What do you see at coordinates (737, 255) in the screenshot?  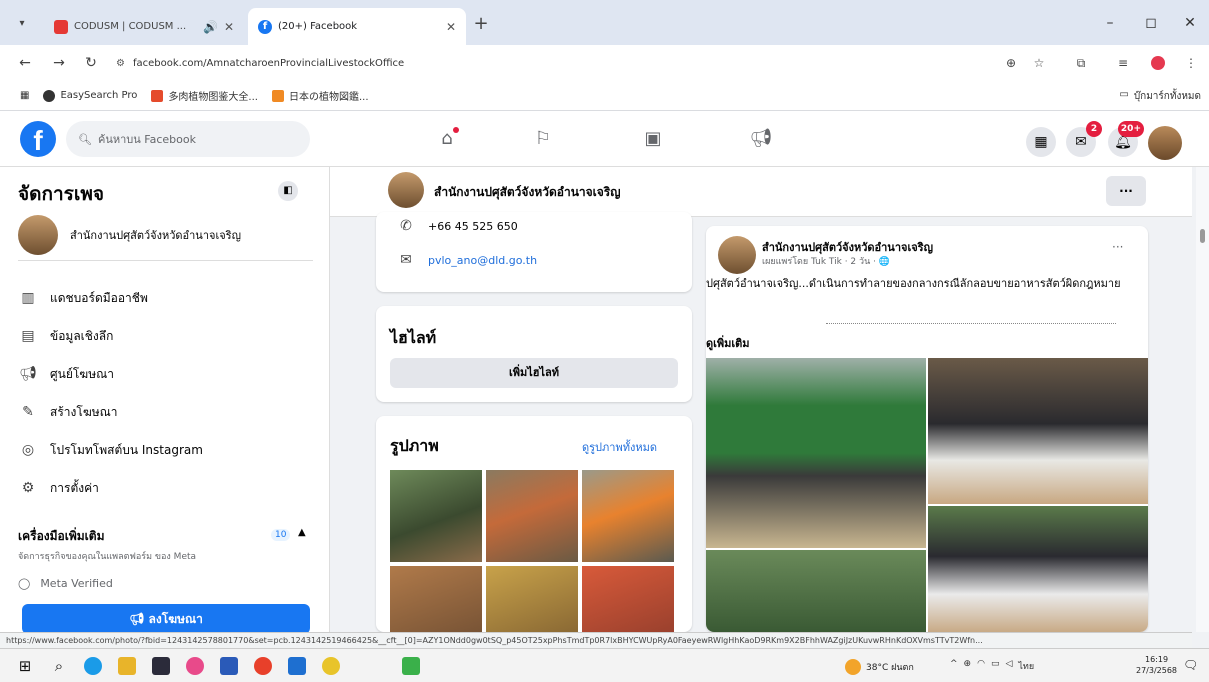 I see `post-author-avatar` at bounding box center [737, 255].